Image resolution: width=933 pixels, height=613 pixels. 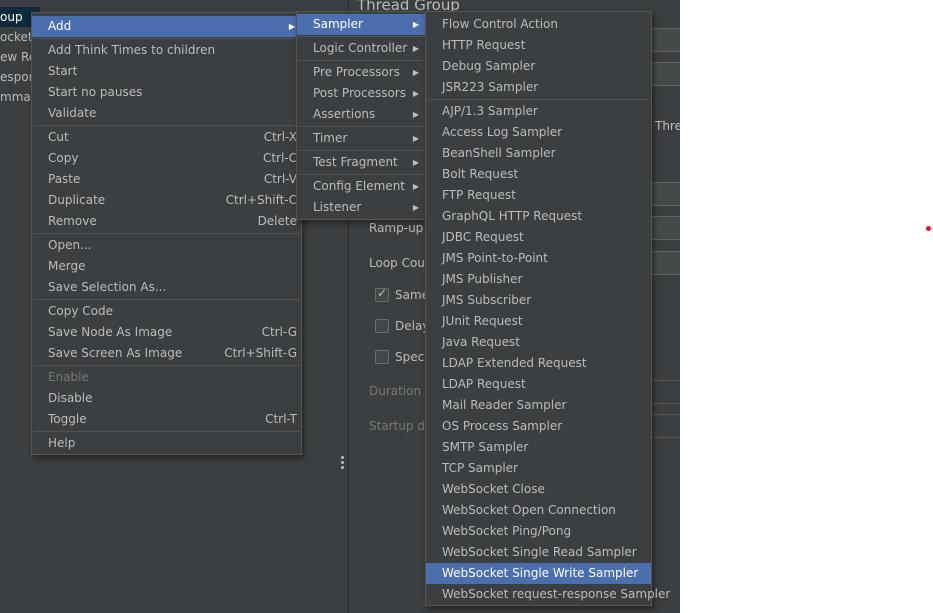 What do you see at coordinates (166, 92) in the screenshot?
I see `menu-item-start-no-pauses: Start no pauses` at bounding box center [166, 92].